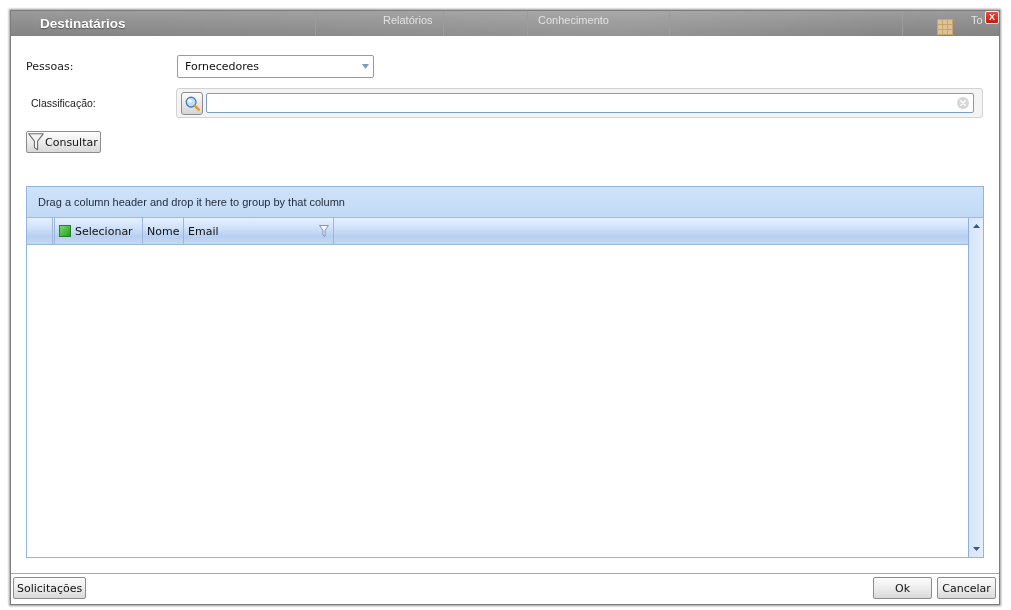  I want to click on search-icon, so click(192, 103).